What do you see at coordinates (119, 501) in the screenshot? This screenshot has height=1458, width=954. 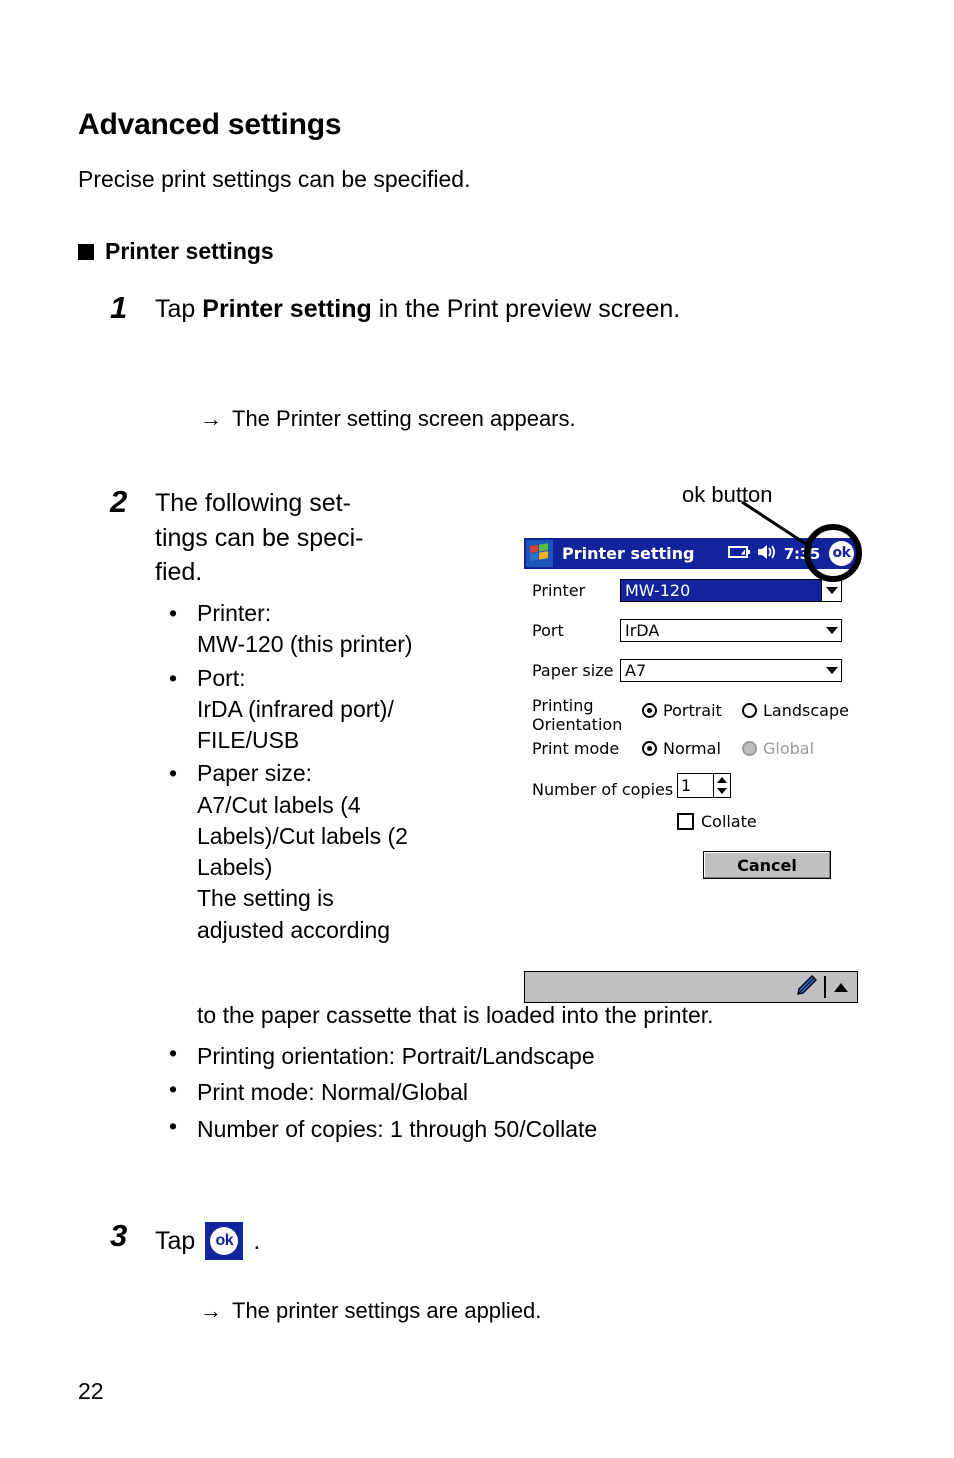 I see `step-2-number: 2` at bounding box center [119, 501].